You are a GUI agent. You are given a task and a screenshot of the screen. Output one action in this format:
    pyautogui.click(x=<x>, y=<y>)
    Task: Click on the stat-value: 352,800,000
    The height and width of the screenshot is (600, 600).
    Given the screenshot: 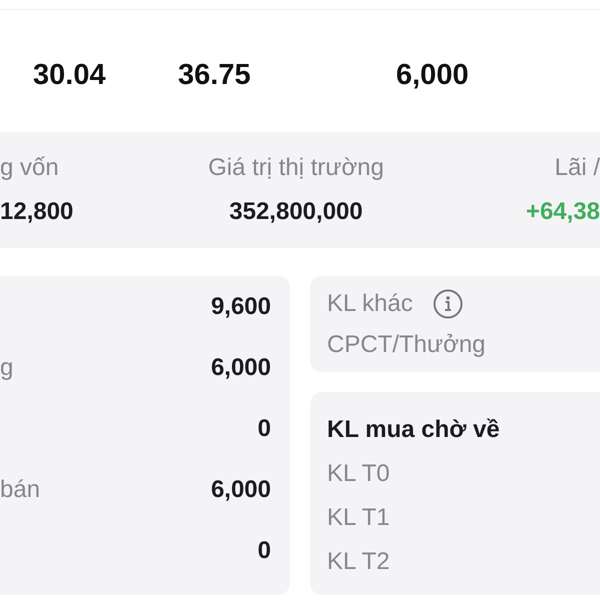 What is the action you would take?
    pyautogui.click(x=296, y=212)
    